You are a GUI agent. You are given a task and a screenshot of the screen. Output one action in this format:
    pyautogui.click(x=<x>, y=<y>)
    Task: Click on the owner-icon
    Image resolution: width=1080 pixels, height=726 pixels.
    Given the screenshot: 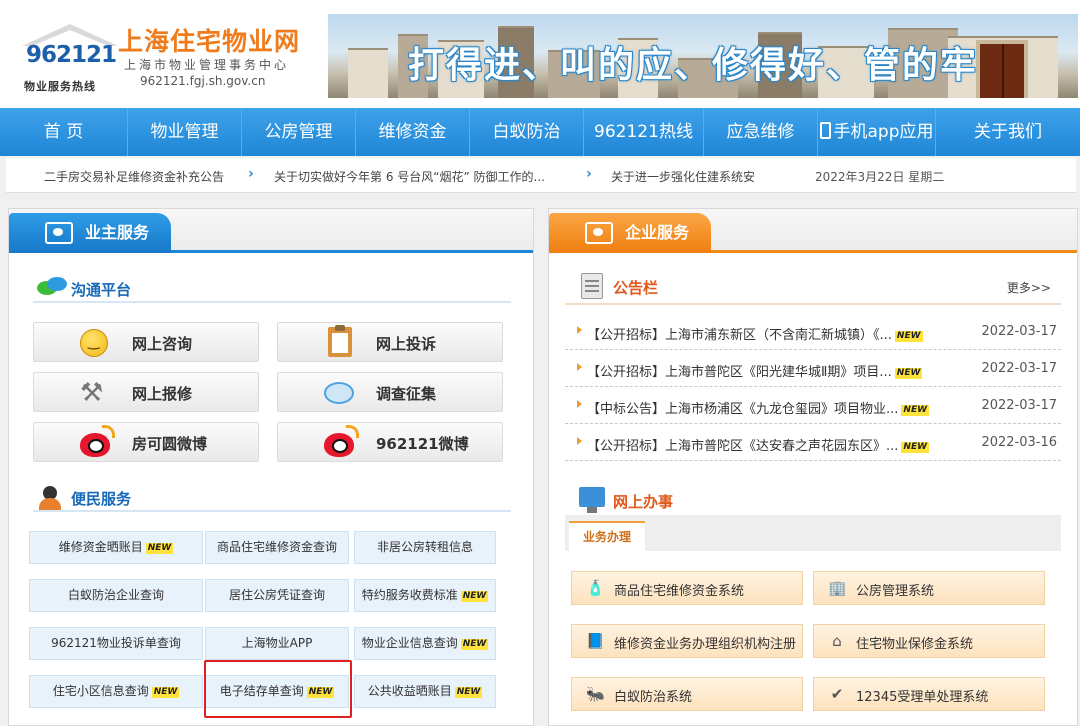 What is the action you would take?
    pyautogui.click(x=59, y=233)
    